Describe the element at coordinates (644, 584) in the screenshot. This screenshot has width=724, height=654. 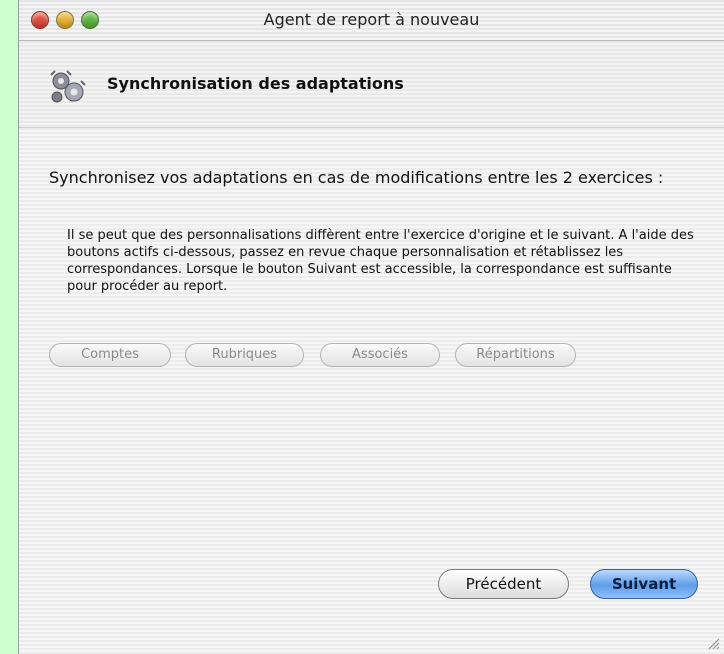
I see `next-button: Suivant` at that location.